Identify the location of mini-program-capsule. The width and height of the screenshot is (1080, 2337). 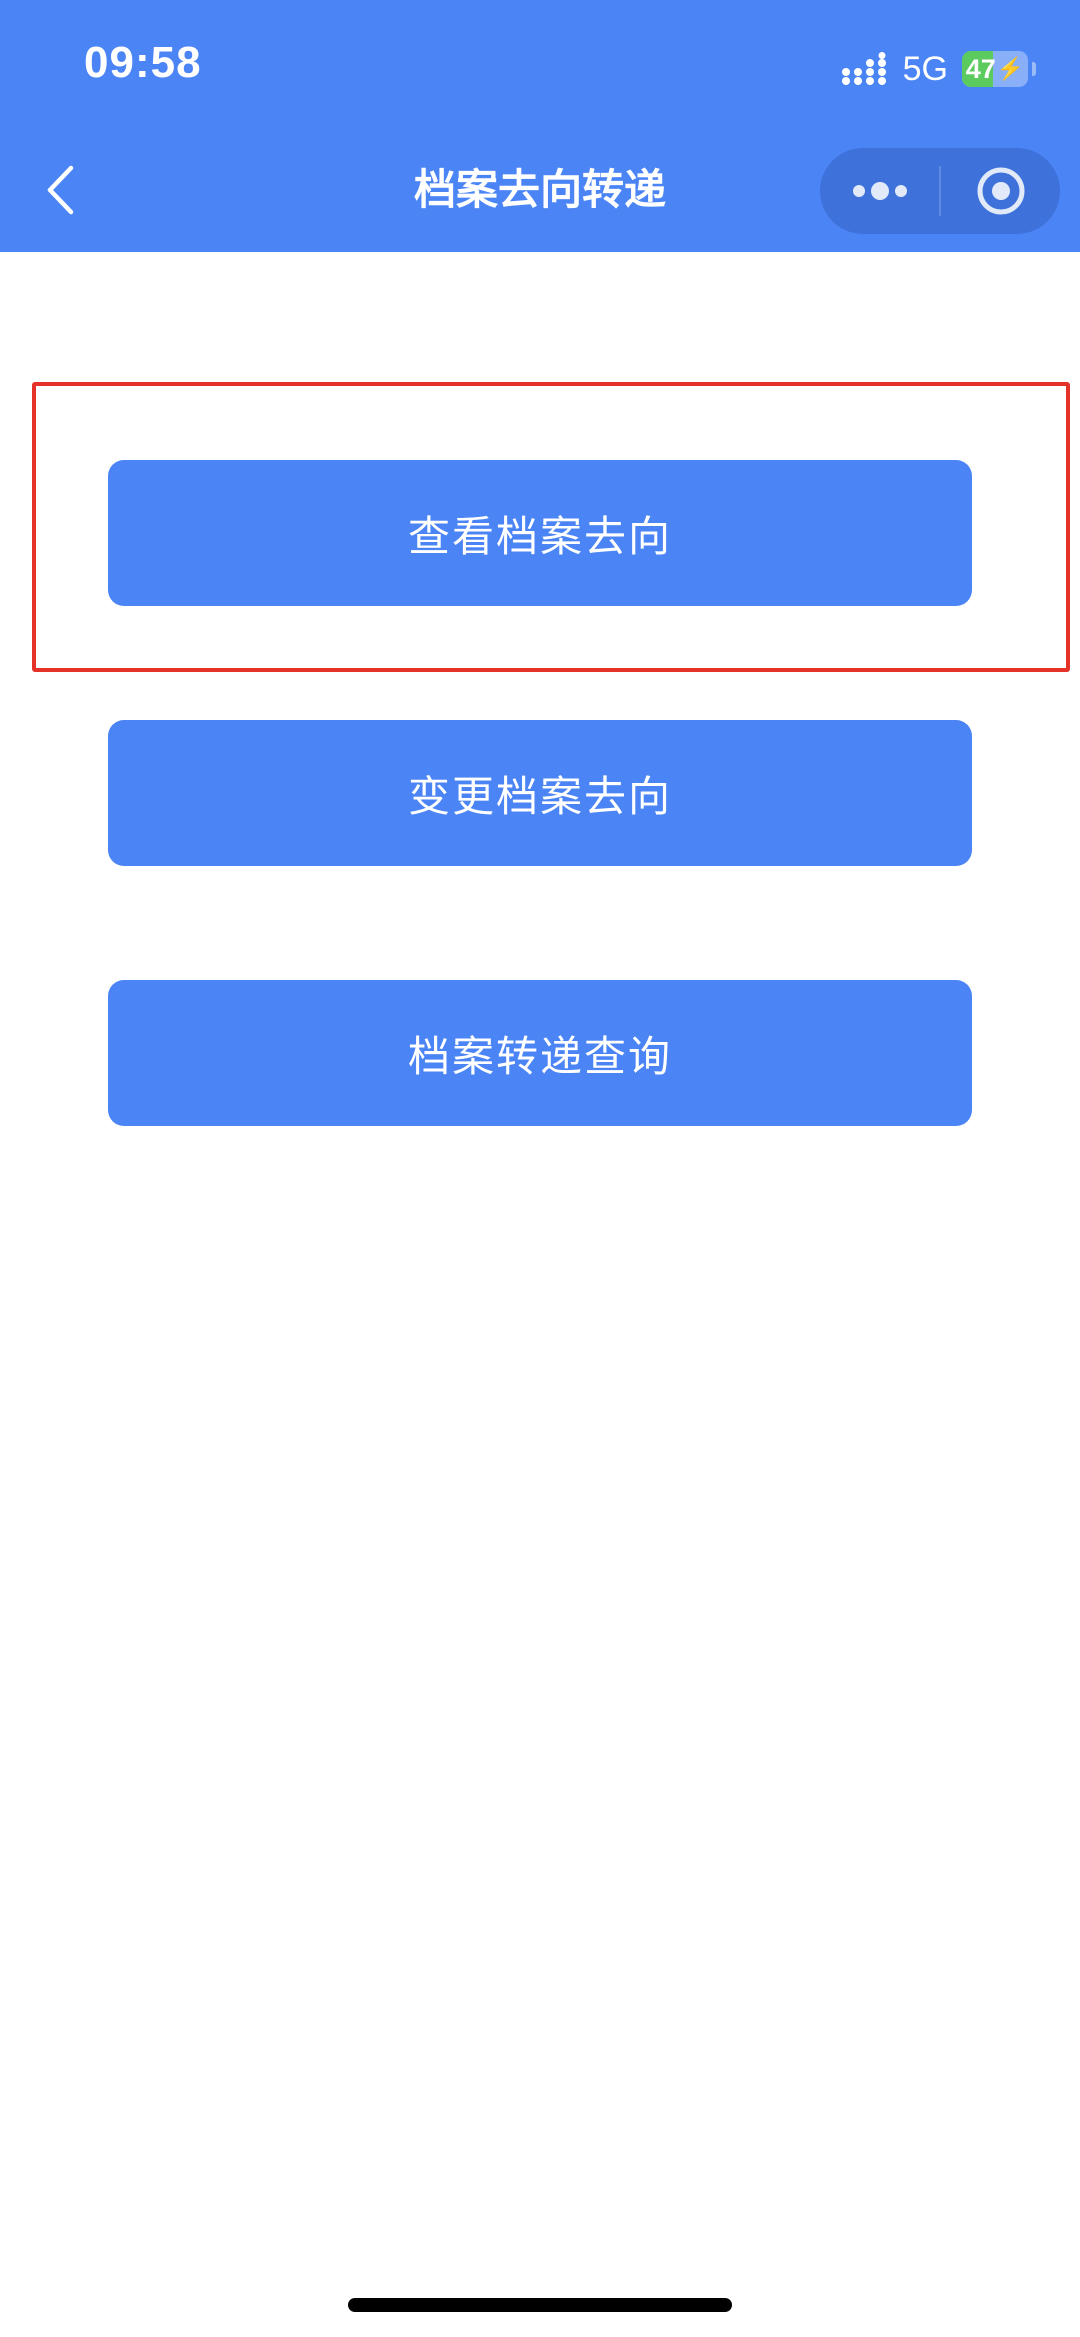
(940, 191).